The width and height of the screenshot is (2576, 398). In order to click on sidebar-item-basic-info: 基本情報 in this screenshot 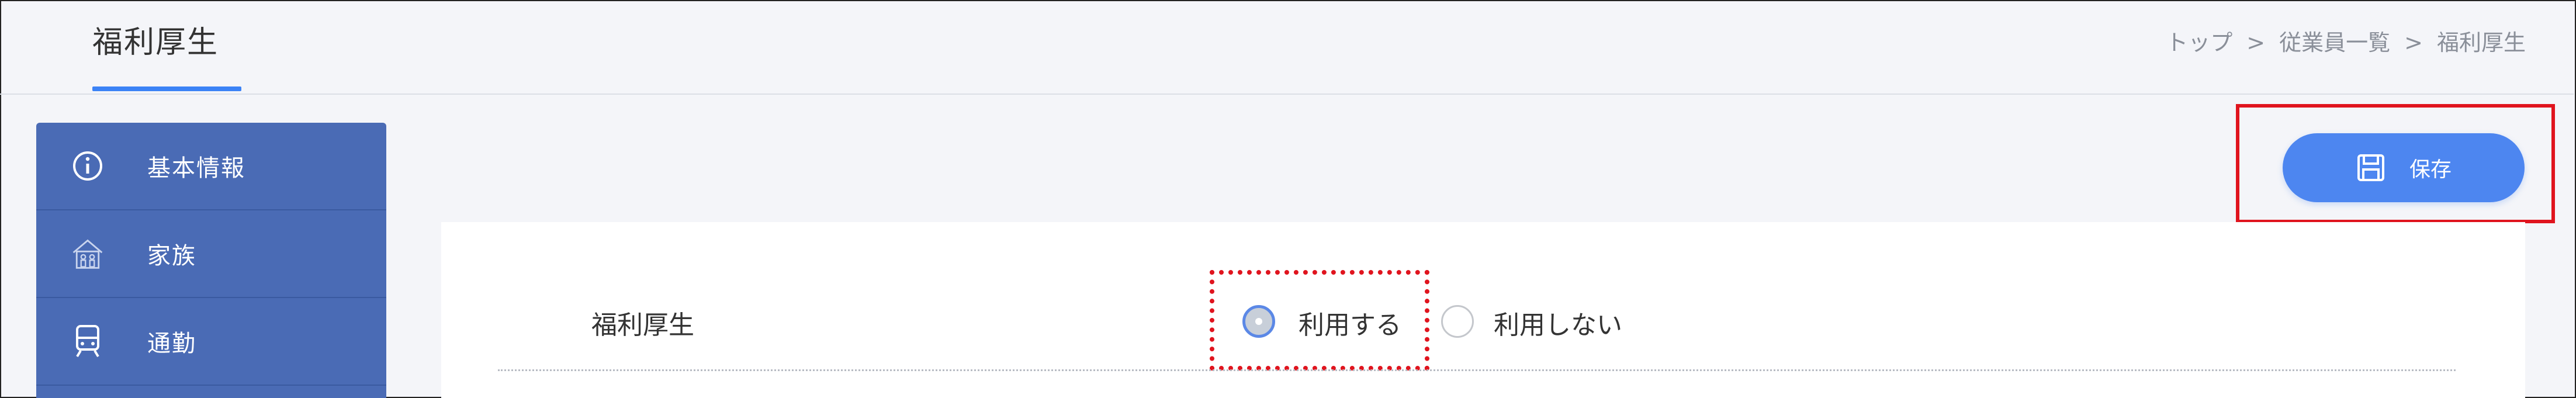, I will do `click(211, 166)`.